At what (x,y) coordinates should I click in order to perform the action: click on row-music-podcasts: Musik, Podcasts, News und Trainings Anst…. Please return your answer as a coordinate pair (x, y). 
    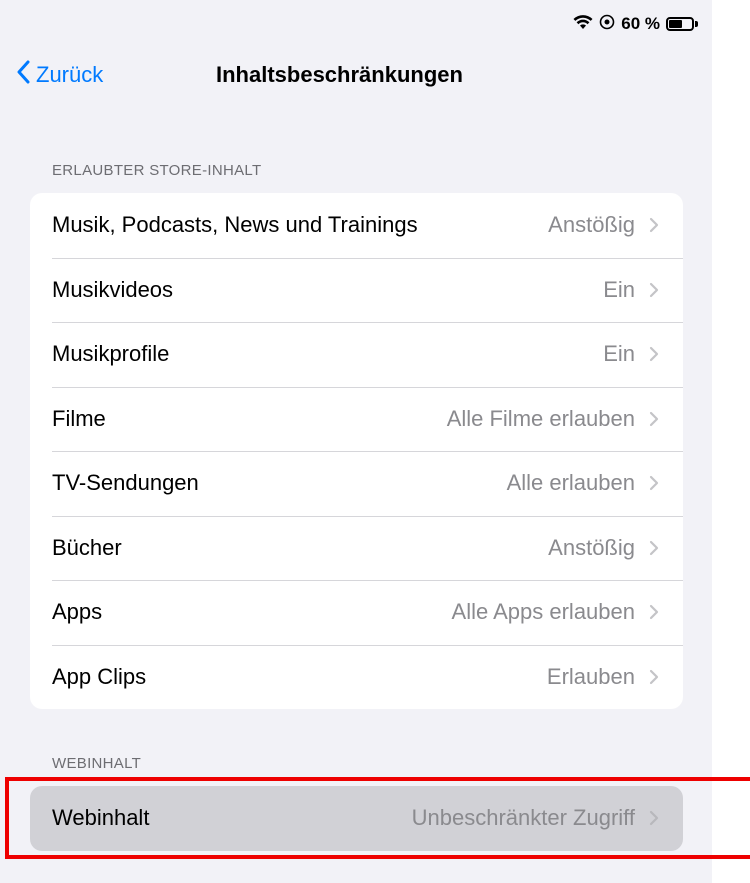
    Looking at the image, I should click on (356, 225).